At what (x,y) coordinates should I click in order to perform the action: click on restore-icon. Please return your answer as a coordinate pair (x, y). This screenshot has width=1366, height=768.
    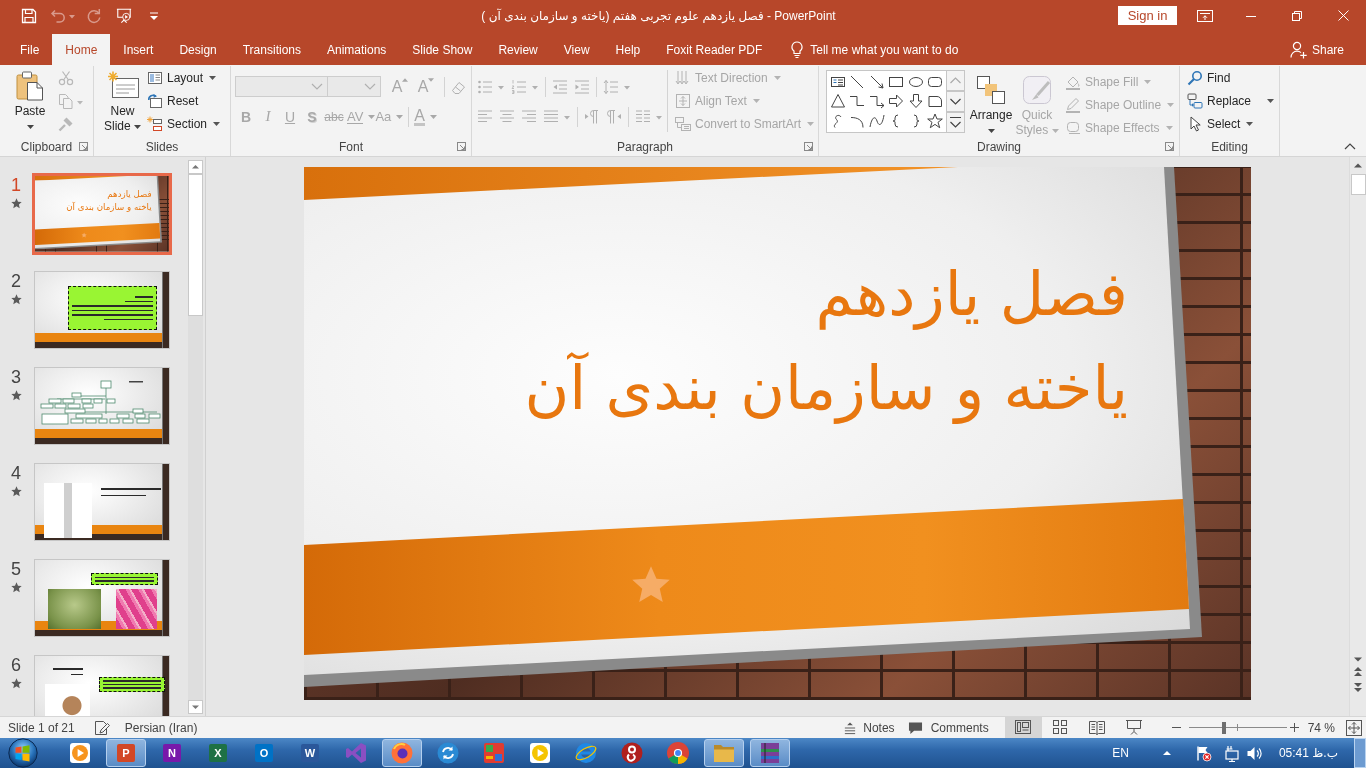
    Looking at the image, I should click on (1297, 15).